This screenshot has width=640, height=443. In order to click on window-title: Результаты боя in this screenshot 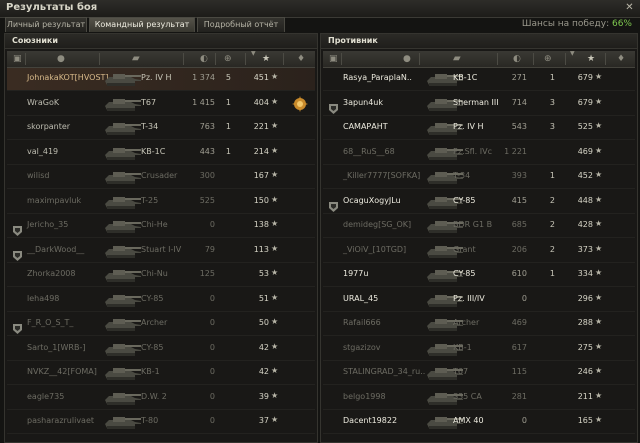, I will do `click(52, 7)`.